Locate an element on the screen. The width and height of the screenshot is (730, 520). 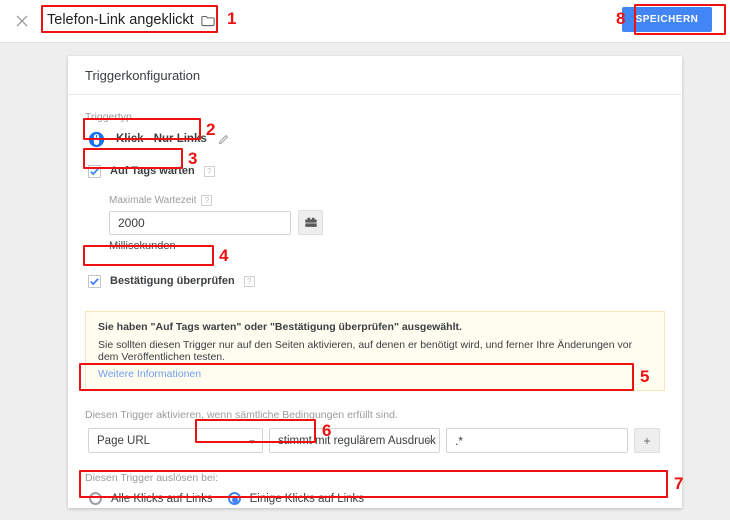
trigger-title-field: Telefon-Link angeklickt is located at coordinates (131, 20).